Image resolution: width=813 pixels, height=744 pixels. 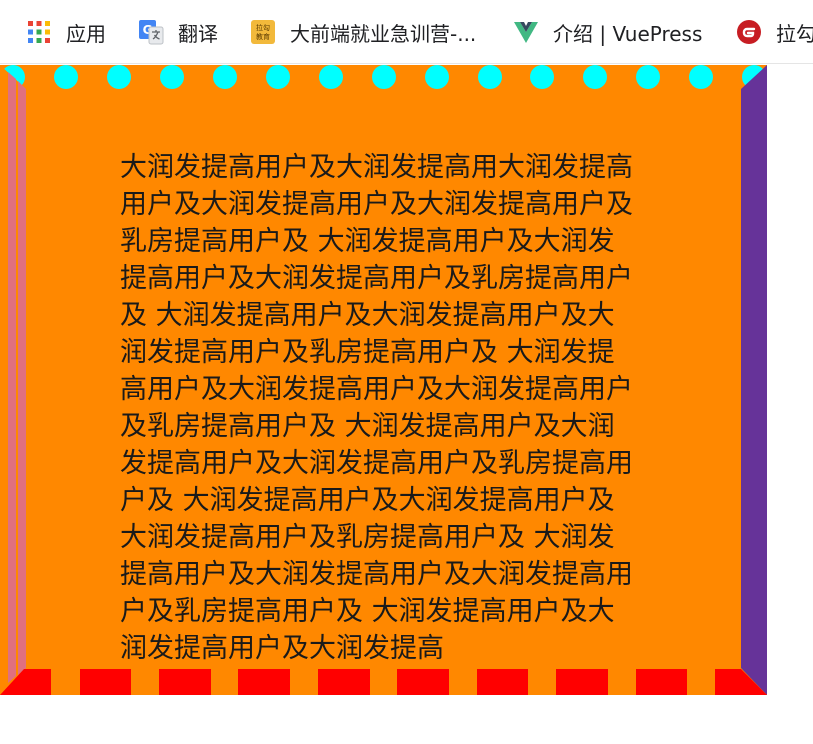 I want to click on gitee-logo-icon, so click(x=749, y=32).